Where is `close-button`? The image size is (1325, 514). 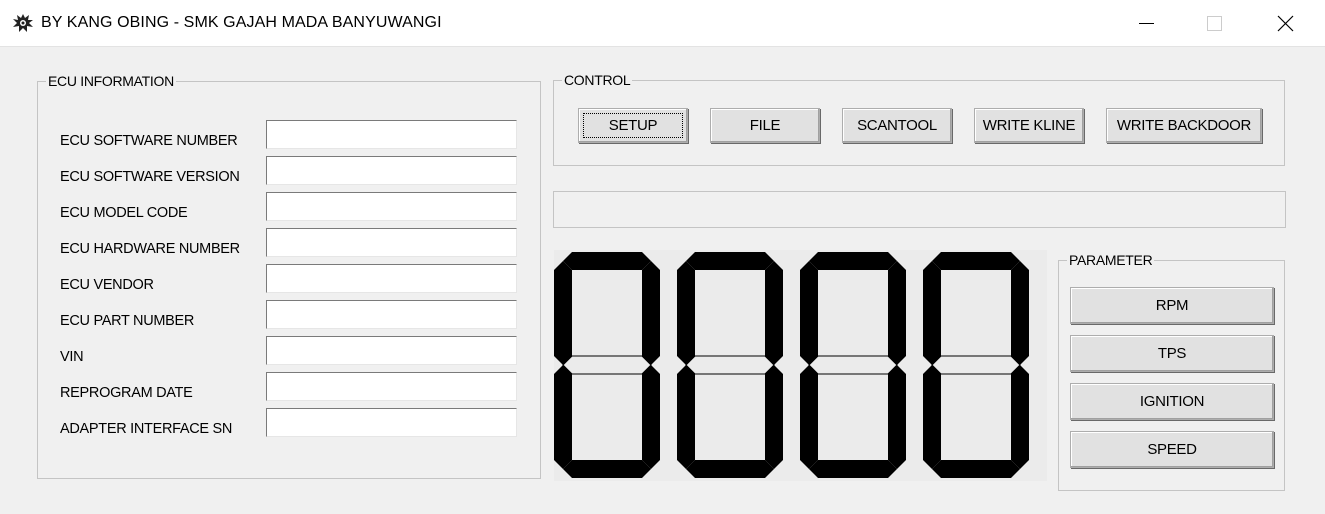
close-button is located at coordinates (1285, 23).